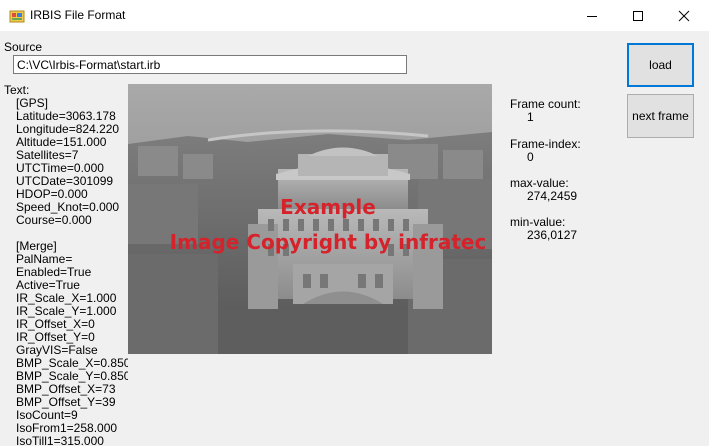  I want to click on window-title: IRBIS File Format, so click(78, 15).